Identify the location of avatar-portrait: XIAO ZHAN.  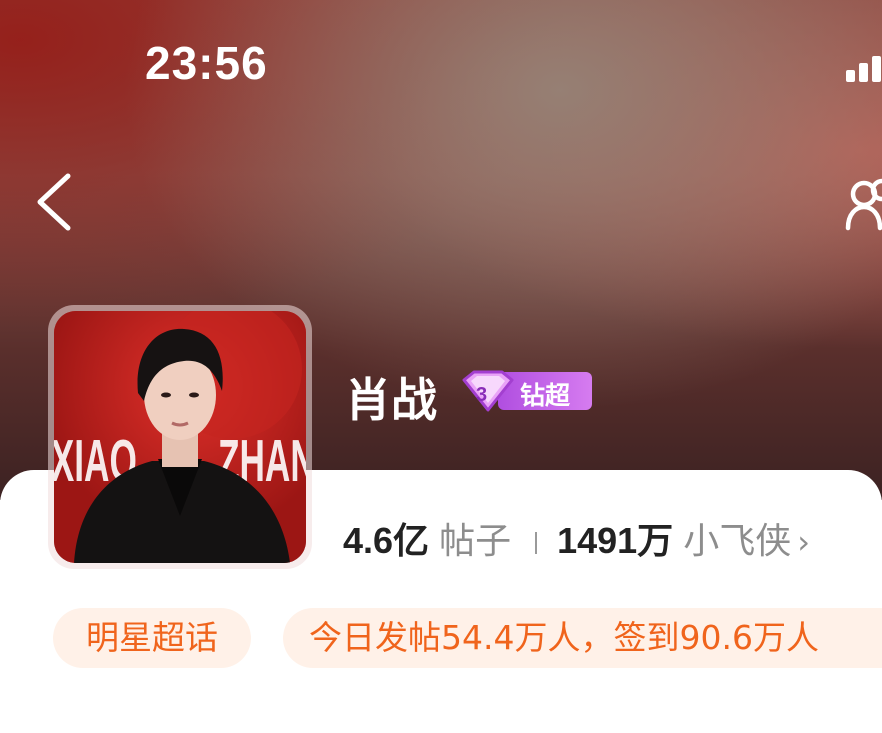
(180, 437).